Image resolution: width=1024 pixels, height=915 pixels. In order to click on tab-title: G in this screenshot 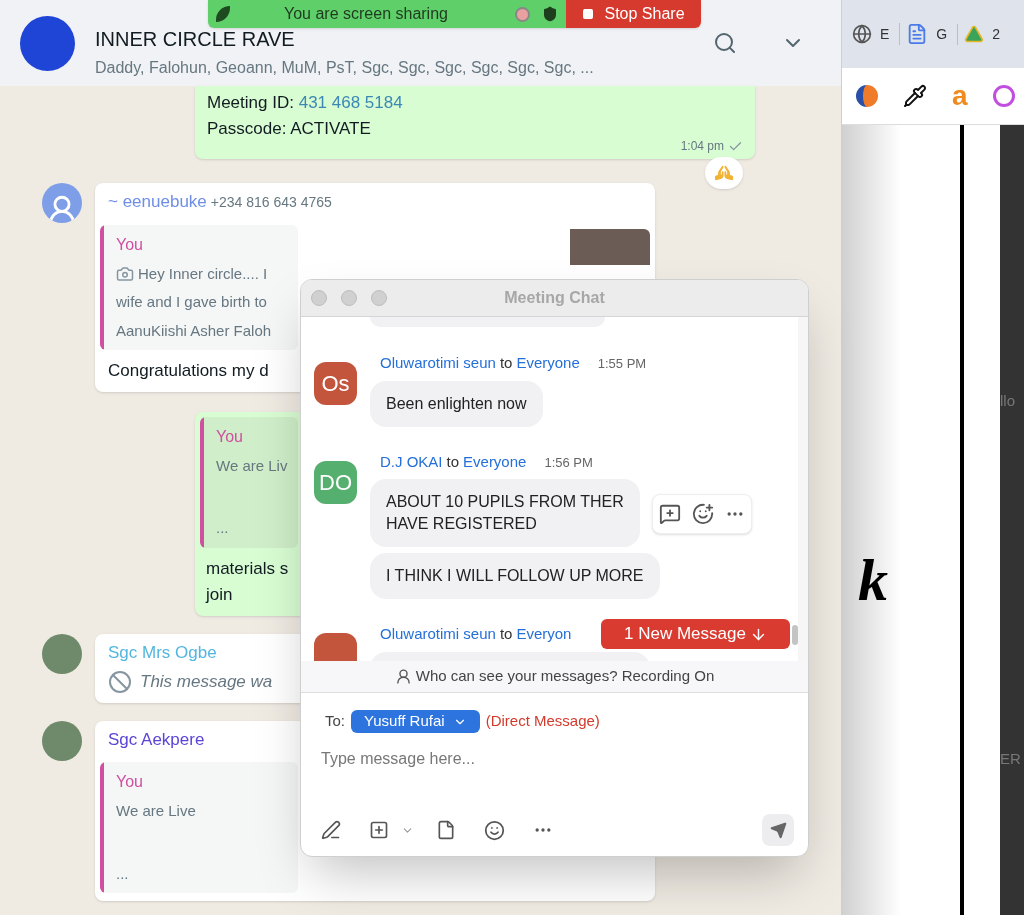, I will do `click(942, 34)`.